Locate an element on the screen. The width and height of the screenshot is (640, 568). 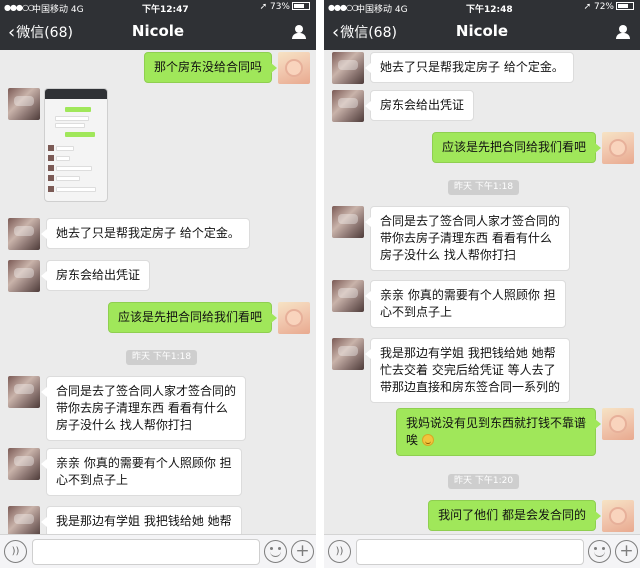
clock: 下午12:47 is located at coordinates (165, 10).